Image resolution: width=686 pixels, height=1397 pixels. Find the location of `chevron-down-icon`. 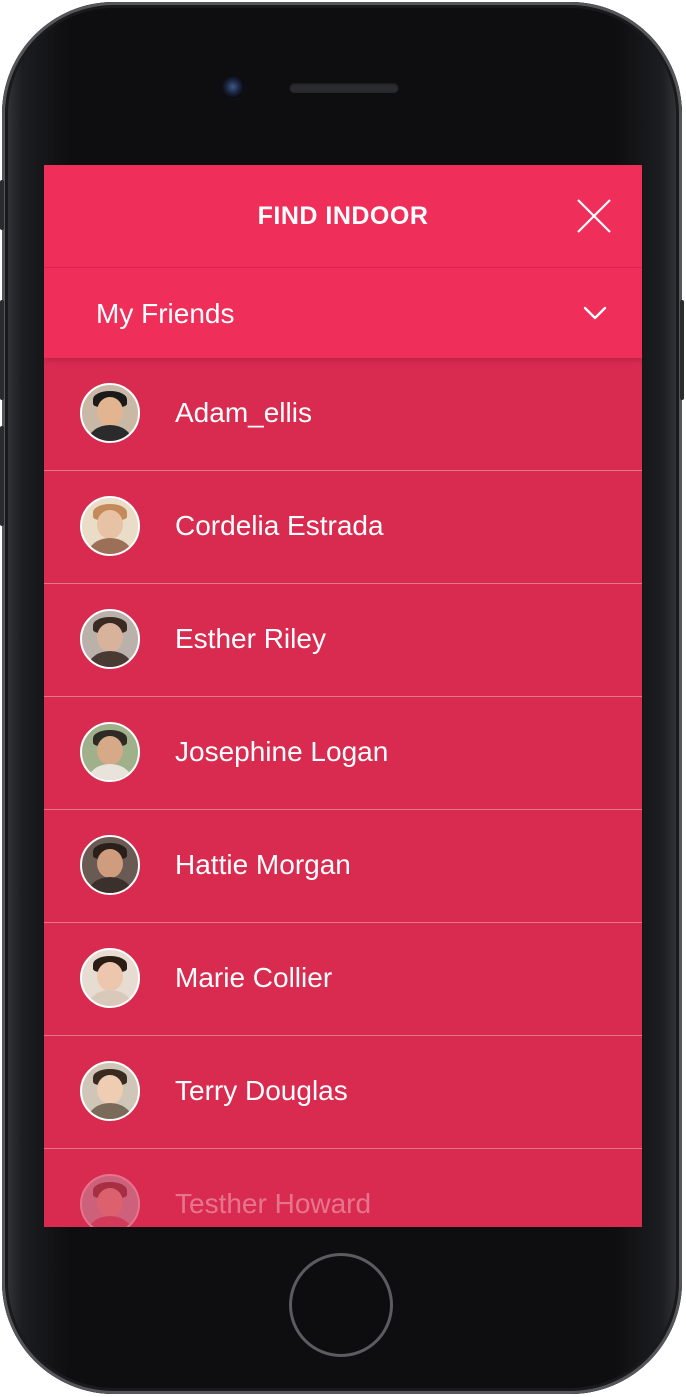

chevron-down-icon is located at coordinates (595, 313).